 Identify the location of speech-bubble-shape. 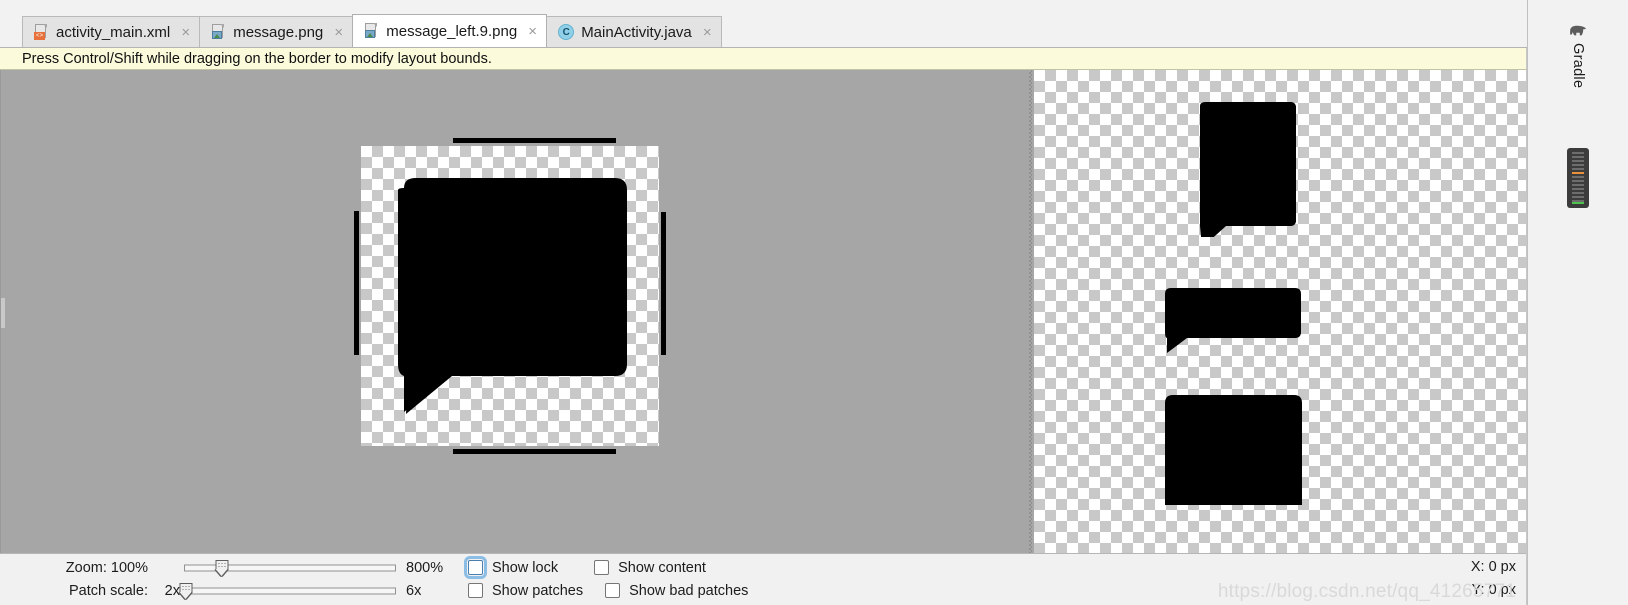
(512, 296).